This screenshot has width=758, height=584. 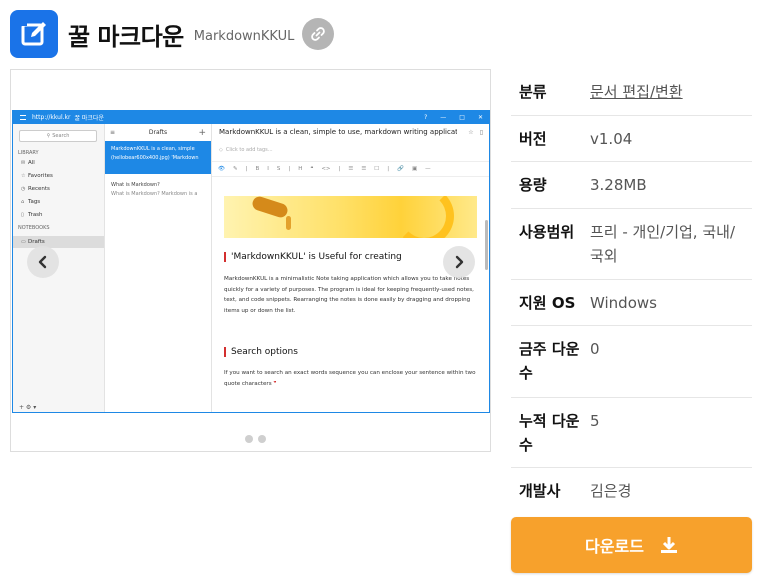 What do you see at coordinates (428, 169) in the screenshot?
I see `hr-icon: —` at bounding box center [428, 169].